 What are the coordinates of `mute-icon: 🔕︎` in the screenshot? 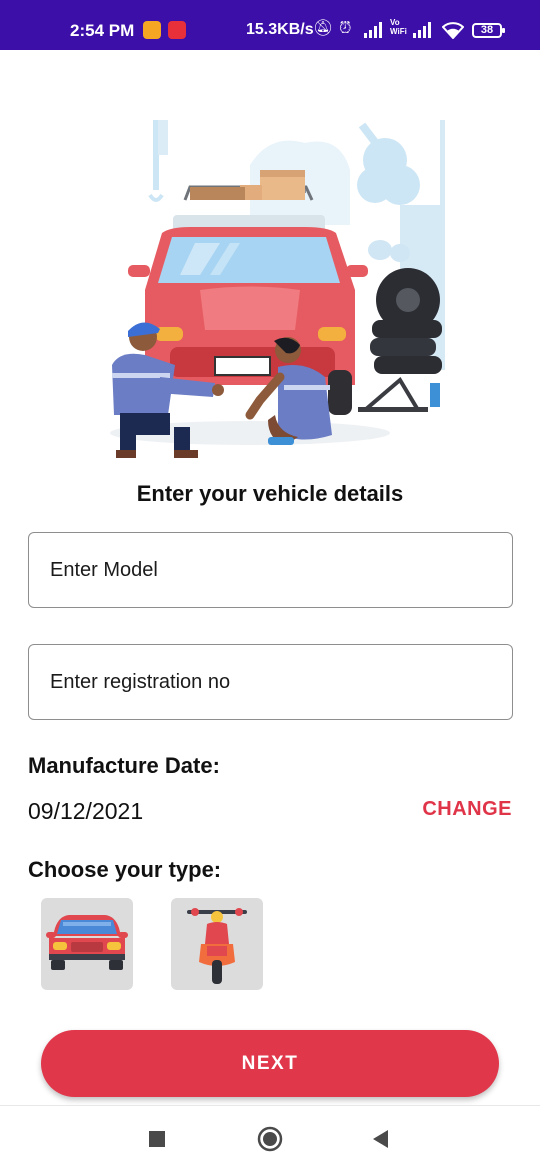 It's located at (323, 28).